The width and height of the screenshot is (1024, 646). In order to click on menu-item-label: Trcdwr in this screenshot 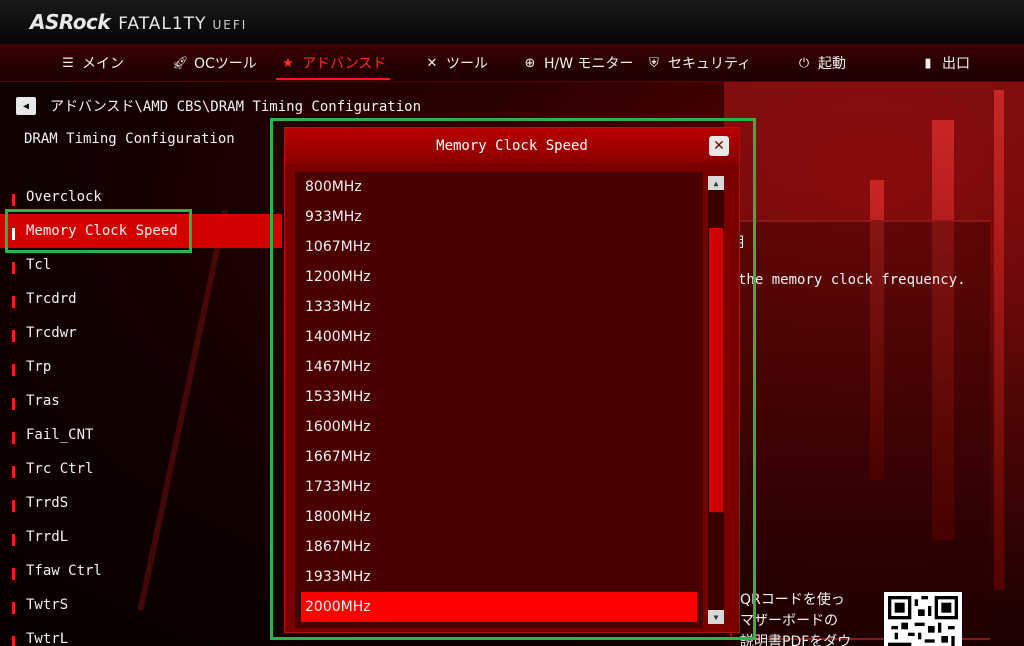, I will do `click(51, 333)`.